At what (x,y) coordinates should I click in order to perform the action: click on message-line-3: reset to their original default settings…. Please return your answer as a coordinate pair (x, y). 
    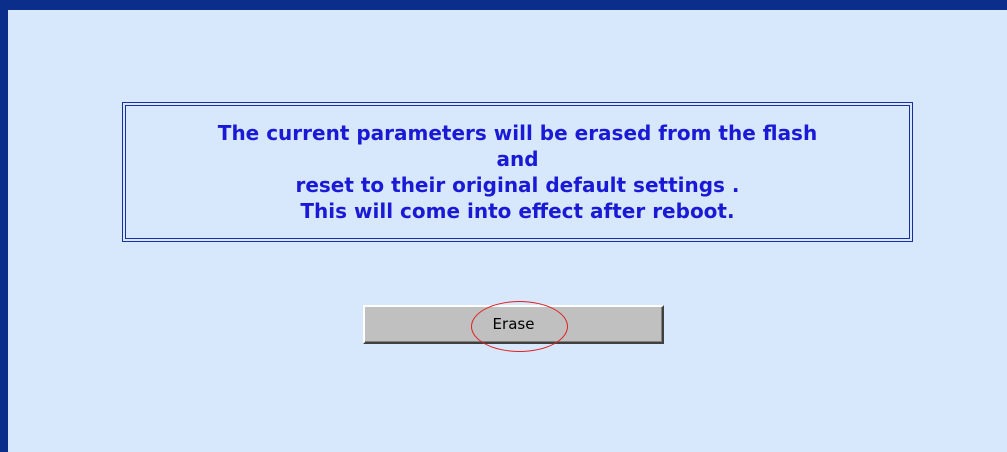
    Looking at the image, I should click on (517, 185).